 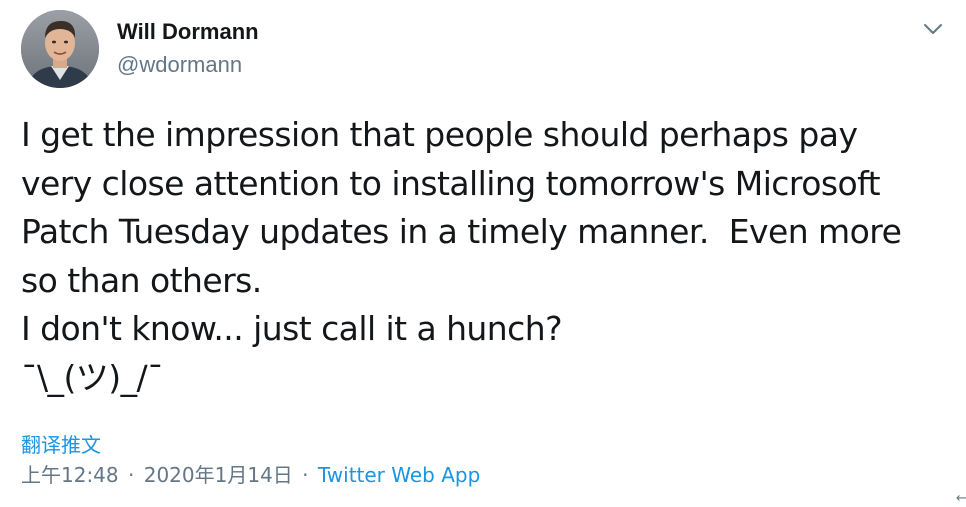 I want to click on source-app-link: Twitter Web App, so click(x=399, y=475).